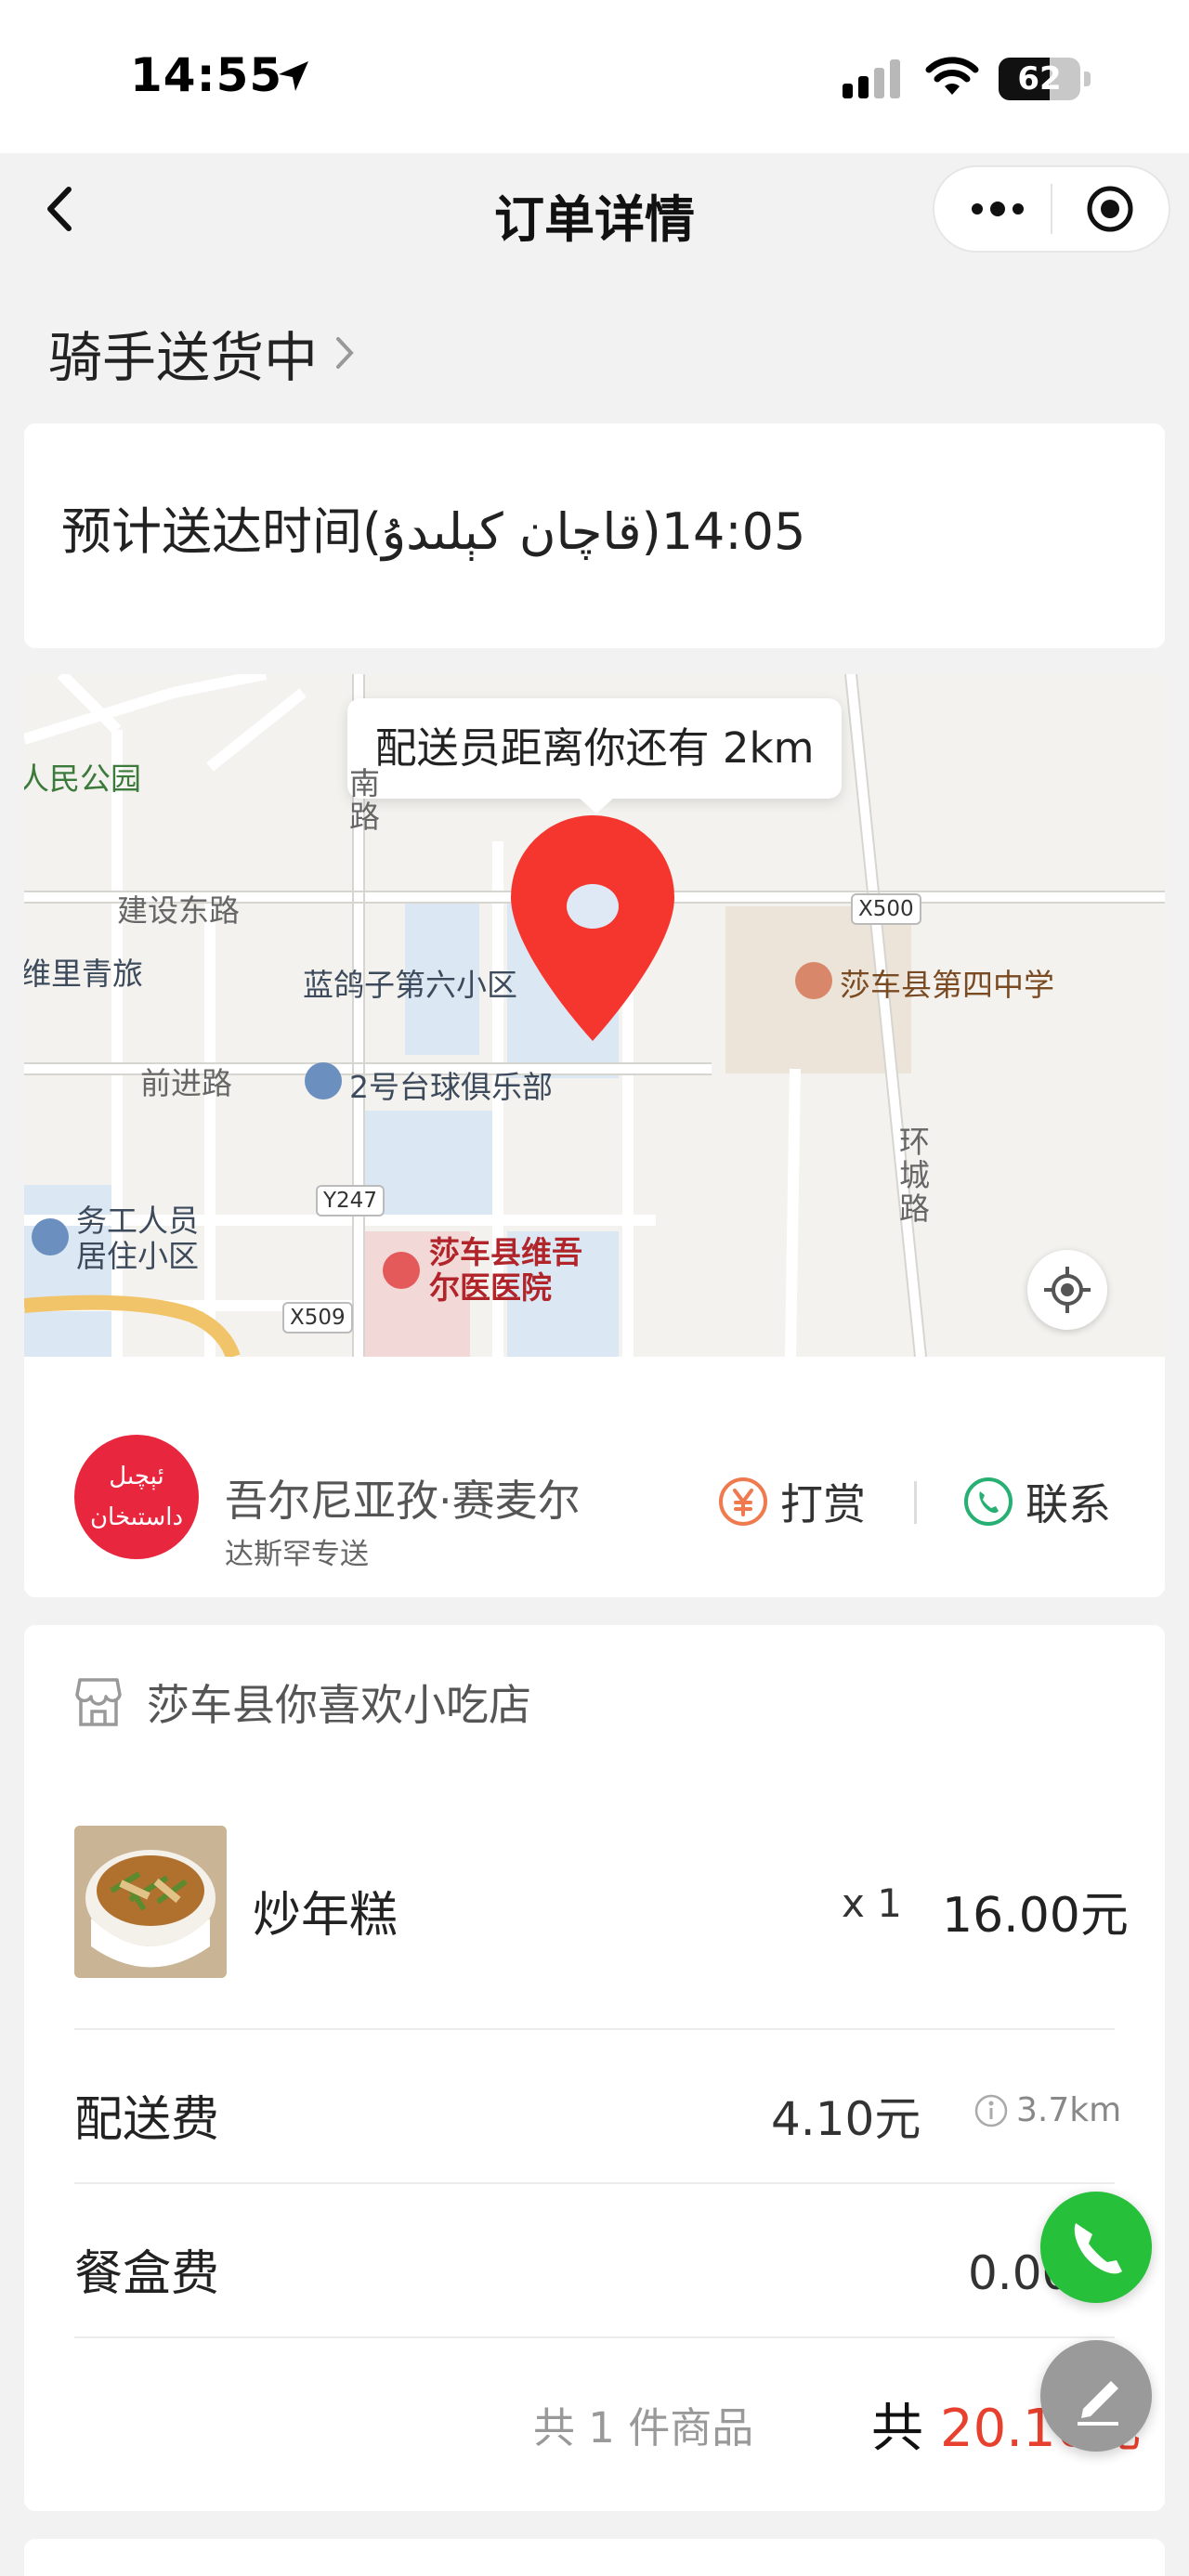 Image resolution: width=1189 pixels, height=2576 pixels. Describe the element at coordinates (897, 2429) in the screenshot. I see `total-prefix: 共` at that location.